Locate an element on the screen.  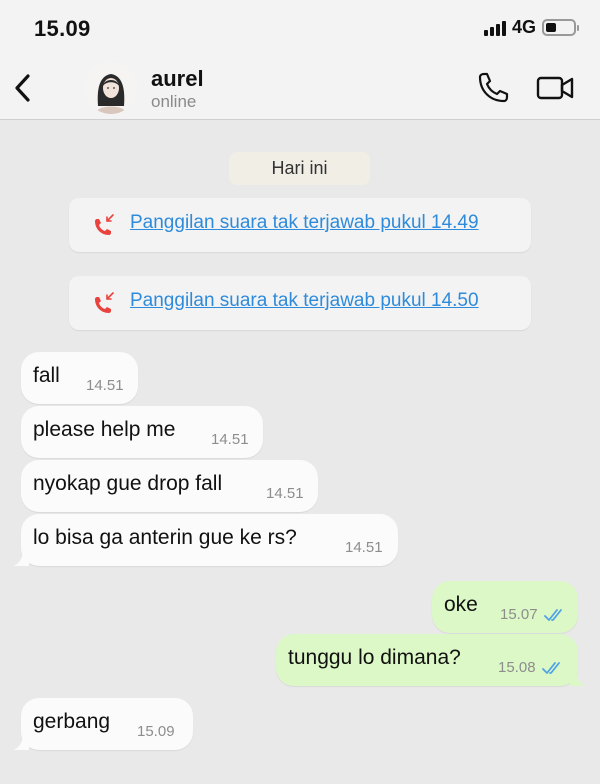
avatar is located at coordinates (111, 88).